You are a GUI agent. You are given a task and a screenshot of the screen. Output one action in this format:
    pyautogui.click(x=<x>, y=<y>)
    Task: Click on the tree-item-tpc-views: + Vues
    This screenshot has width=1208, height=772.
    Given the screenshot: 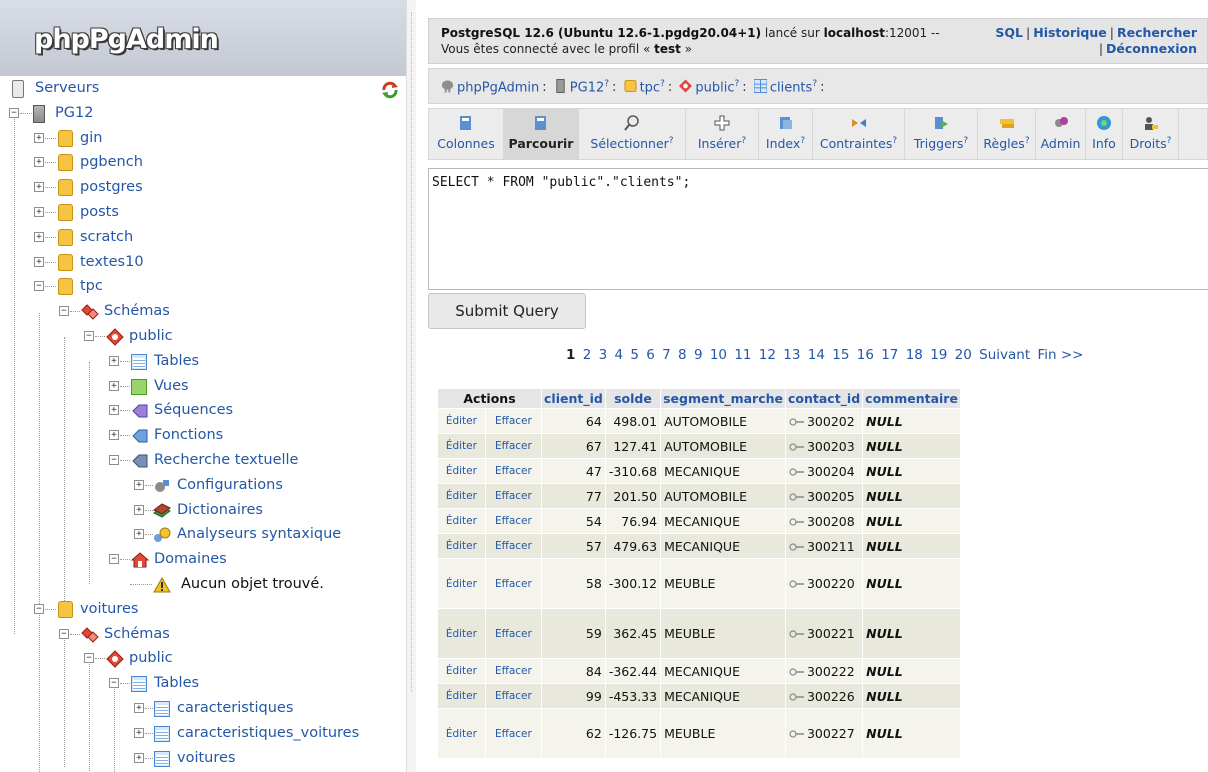 What is the action you would take?
    pyautogui.click(x=203, y=387)
    